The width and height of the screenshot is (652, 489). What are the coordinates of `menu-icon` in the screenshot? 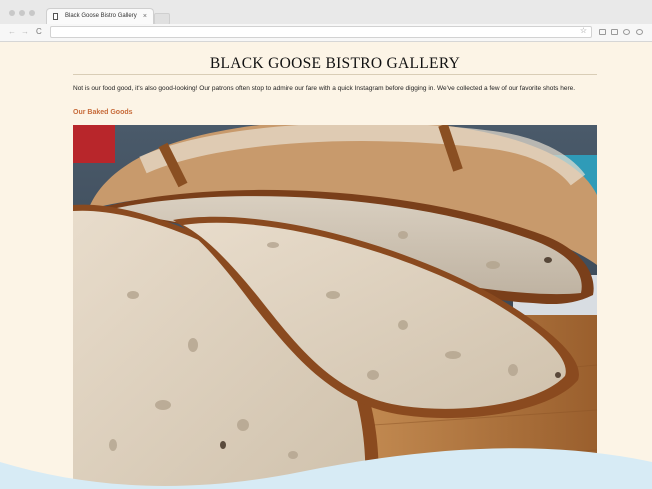 It's located at (639, 32).